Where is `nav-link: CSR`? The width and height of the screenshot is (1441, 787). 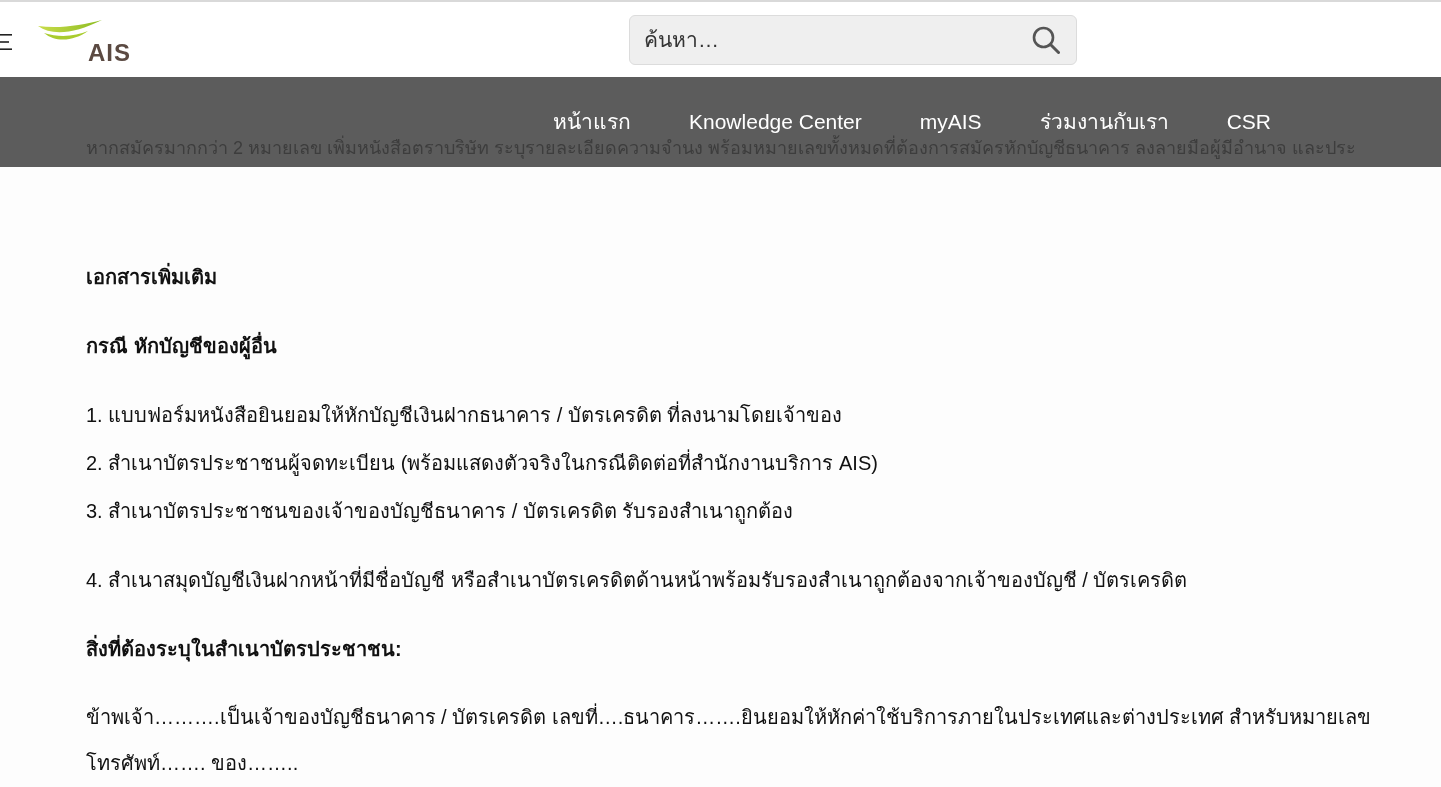
nav-link: CSR is located at coordinates (1248, 122).